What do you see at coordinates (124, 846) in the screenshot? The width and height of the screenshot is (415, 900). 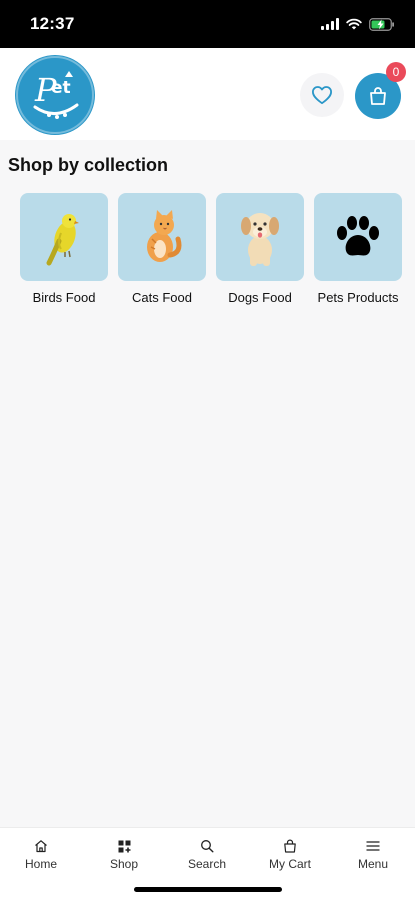 I see `grid-icon` at bounding box center [124, 846].